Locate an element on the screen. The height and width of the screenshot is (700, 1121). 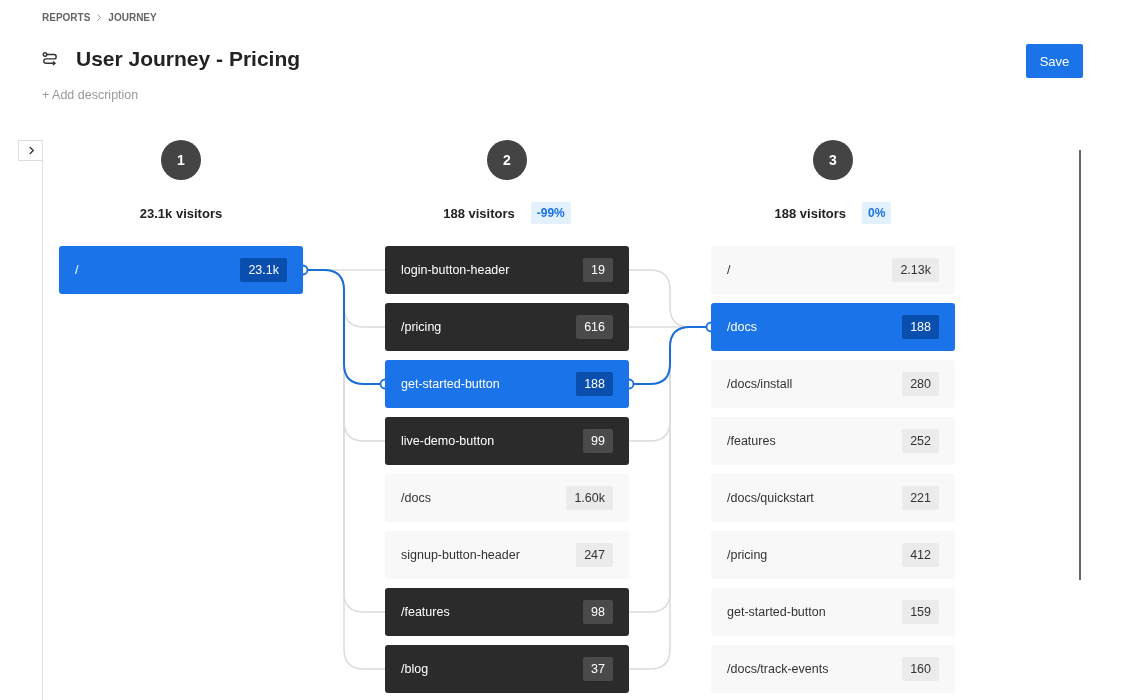
change-badge: 0% is located at coordinates (877, 213).